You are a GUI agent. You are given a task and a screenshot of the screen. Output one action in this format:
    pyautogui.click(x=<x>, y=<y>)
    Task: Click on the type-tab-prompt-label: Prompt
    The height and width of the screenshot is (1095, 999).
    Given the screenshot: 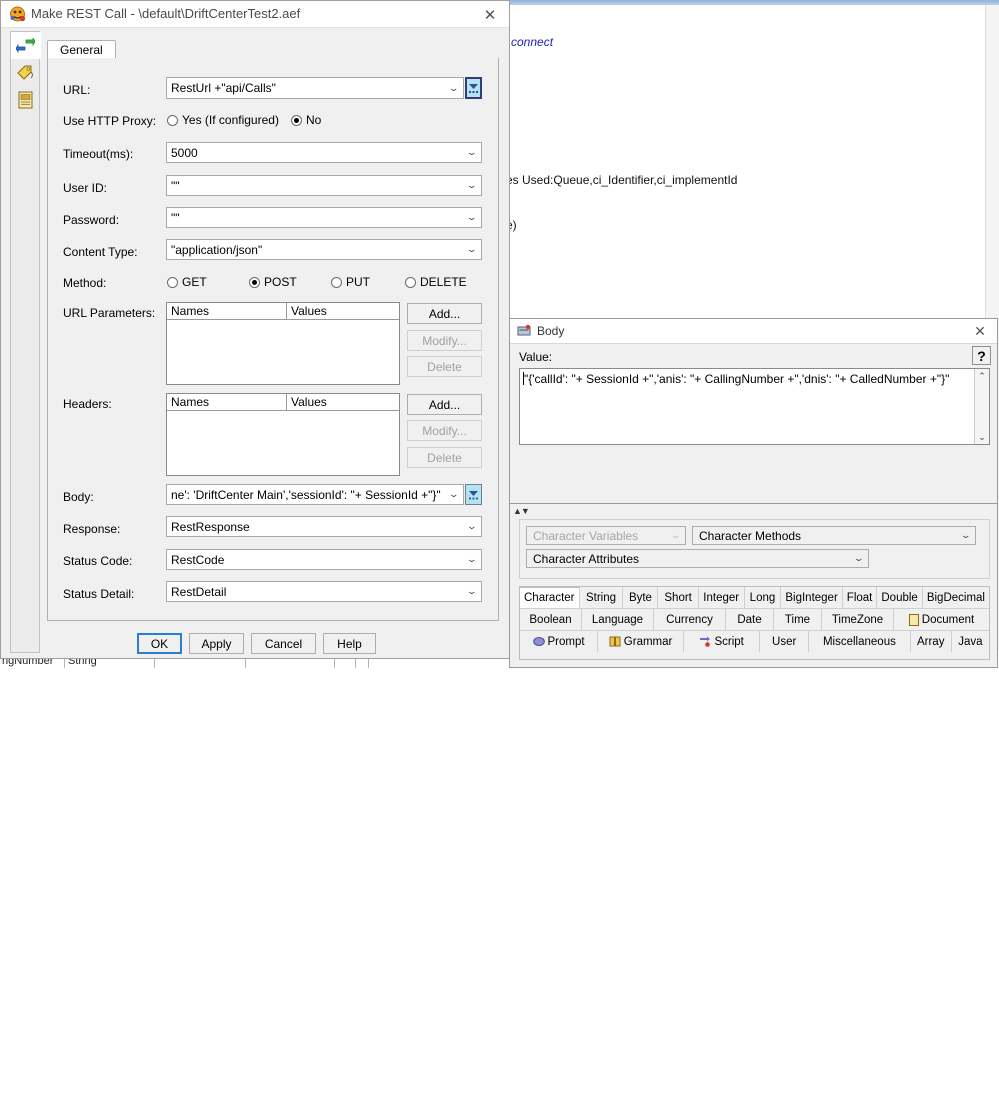 What is the action you would take?
    pyautogui.click(x=566, y=641)
    